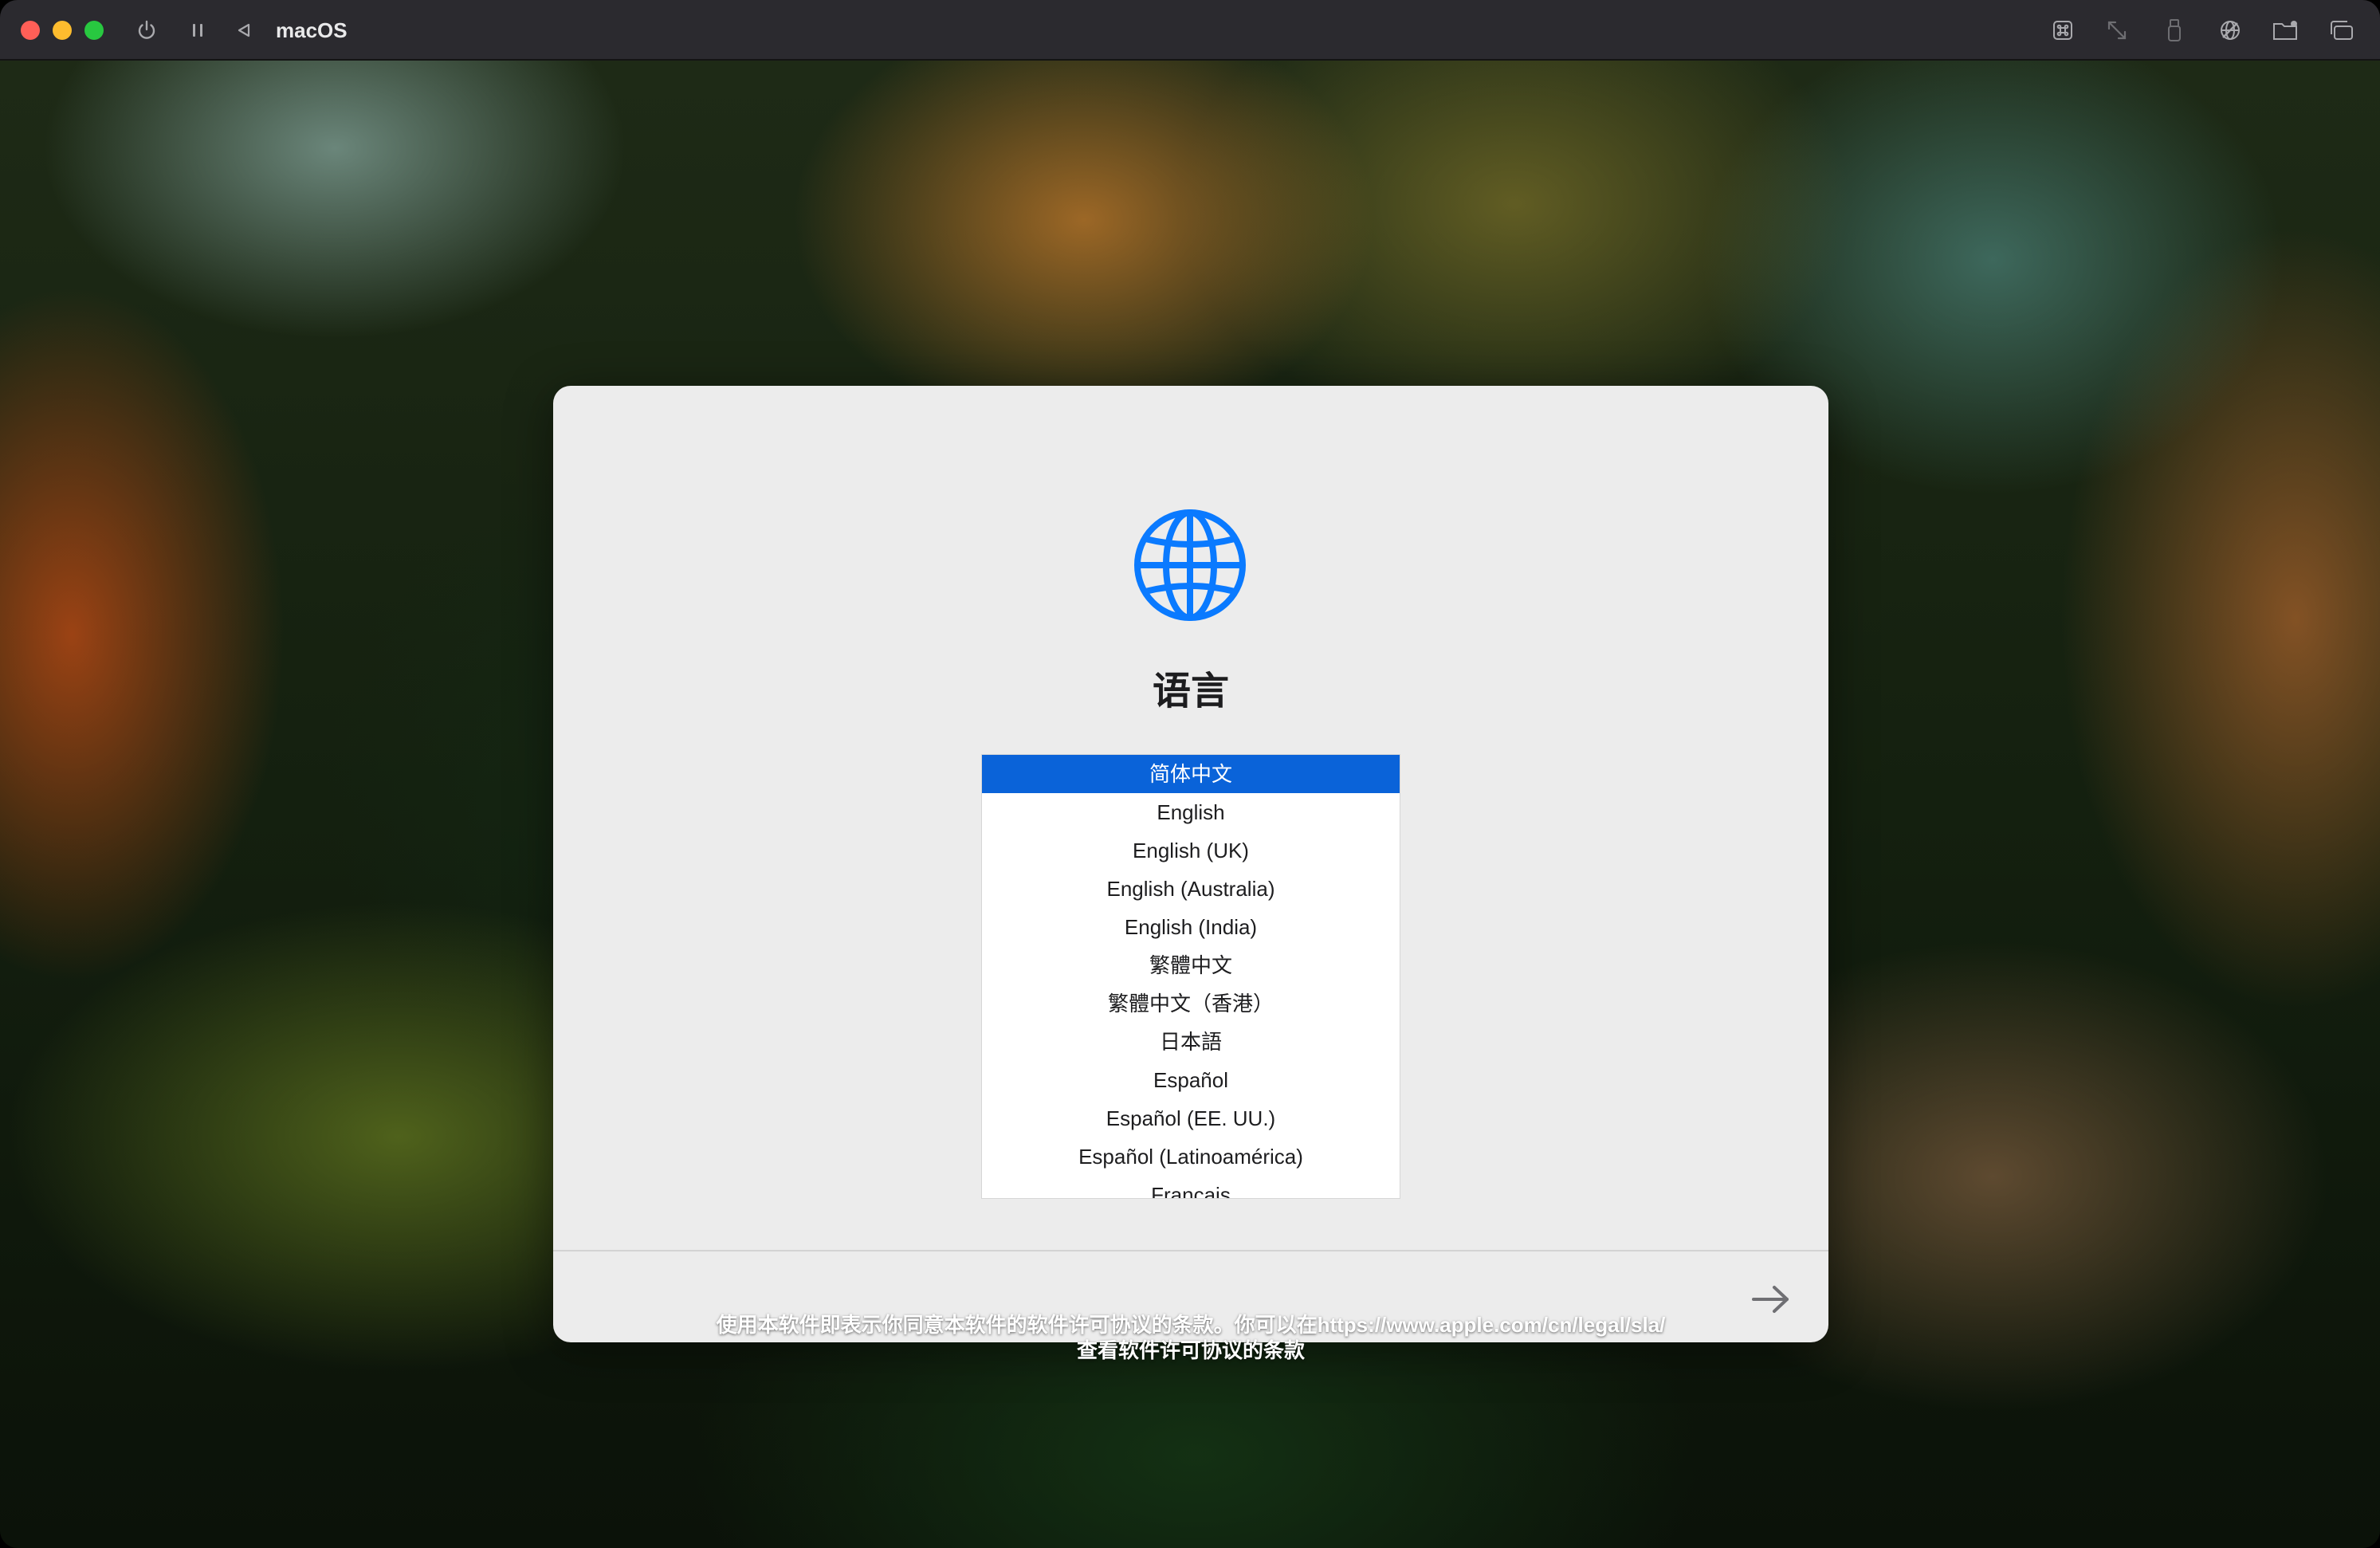 This screenshot has height=1548, width=2380. What do you see at coordinates (1191, 1004) in the screenshot?
I see `language-item: 繁體中文（香港）` at bounding box center [1191, 1004].